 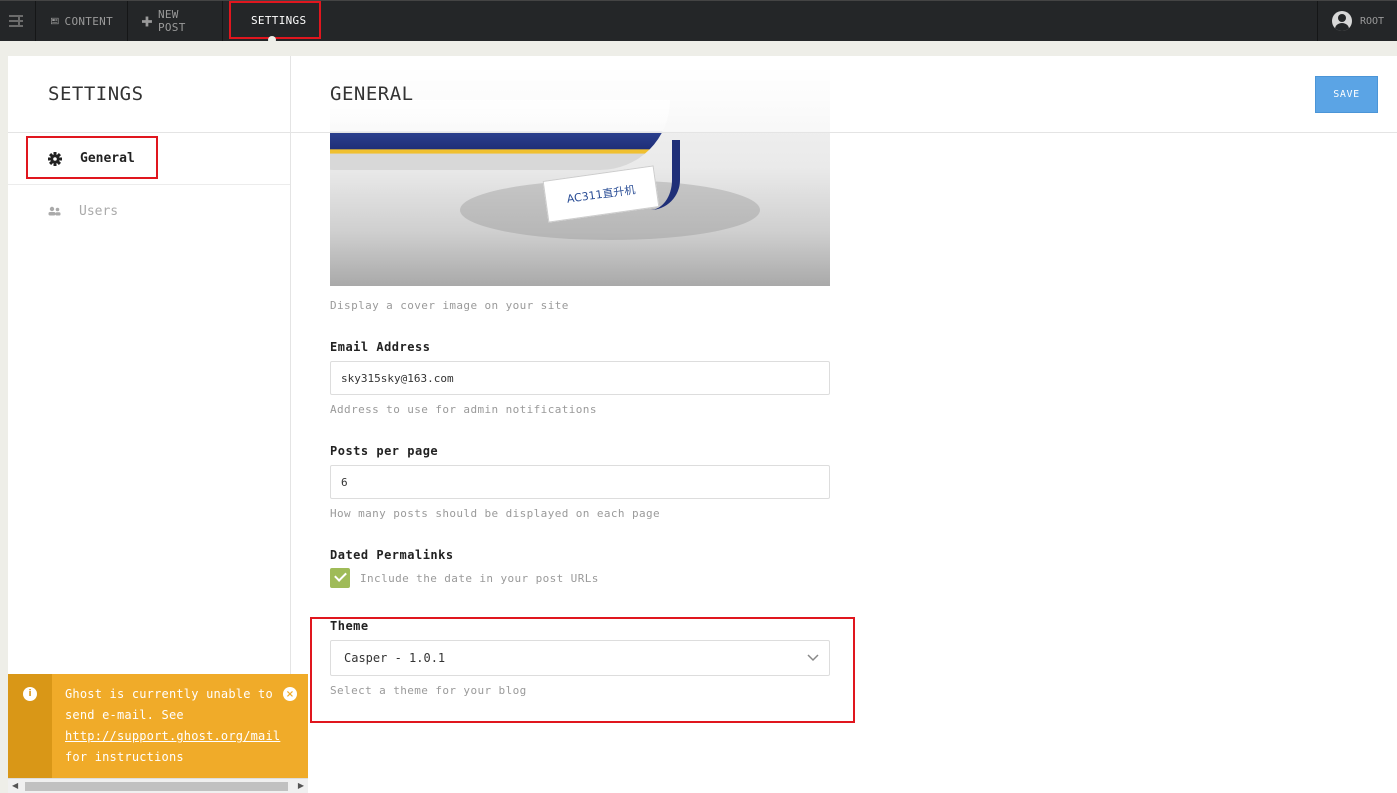 I want to click on highlight-box-theme, so click(x=582, y=670).